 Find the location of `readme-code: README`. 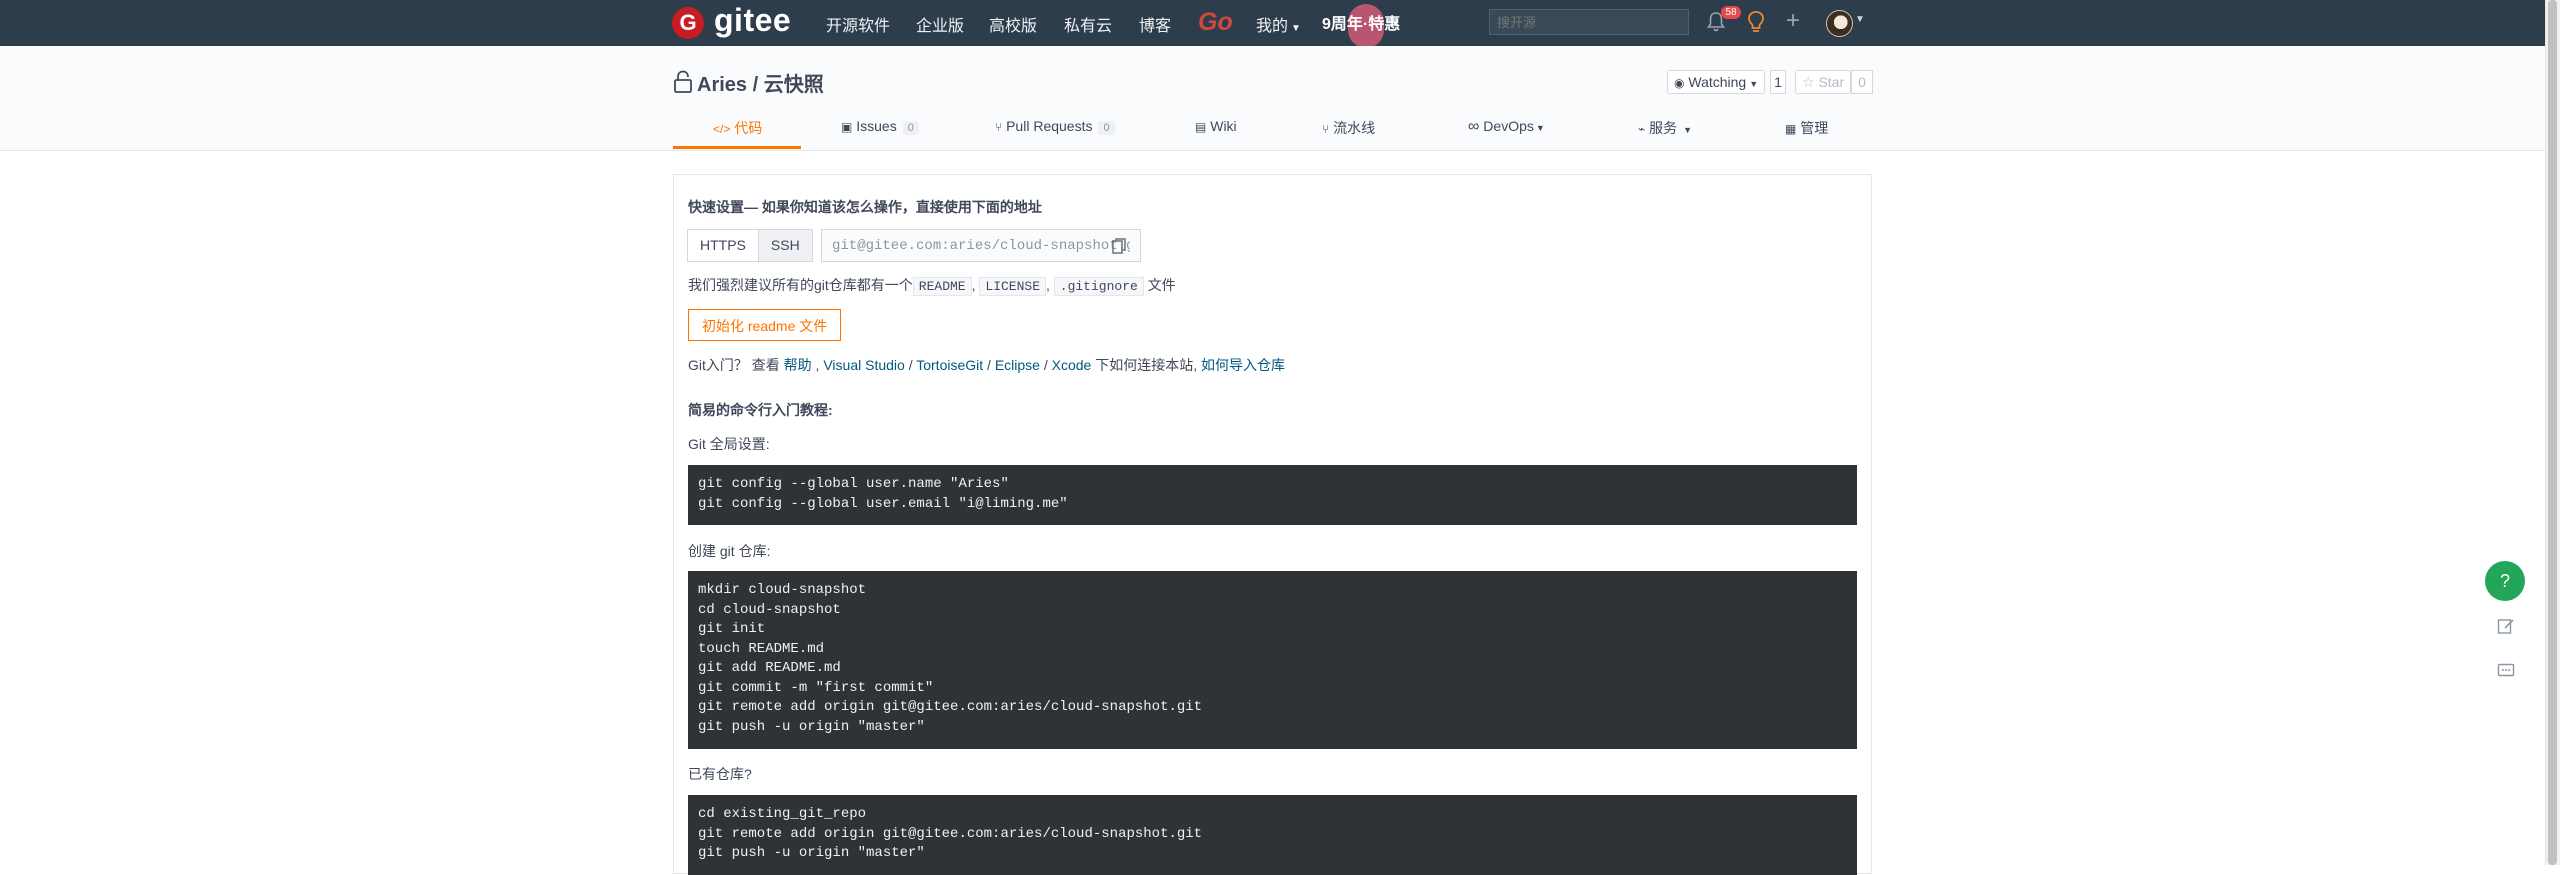

readme-code: README is located at coordinates (942, 286).